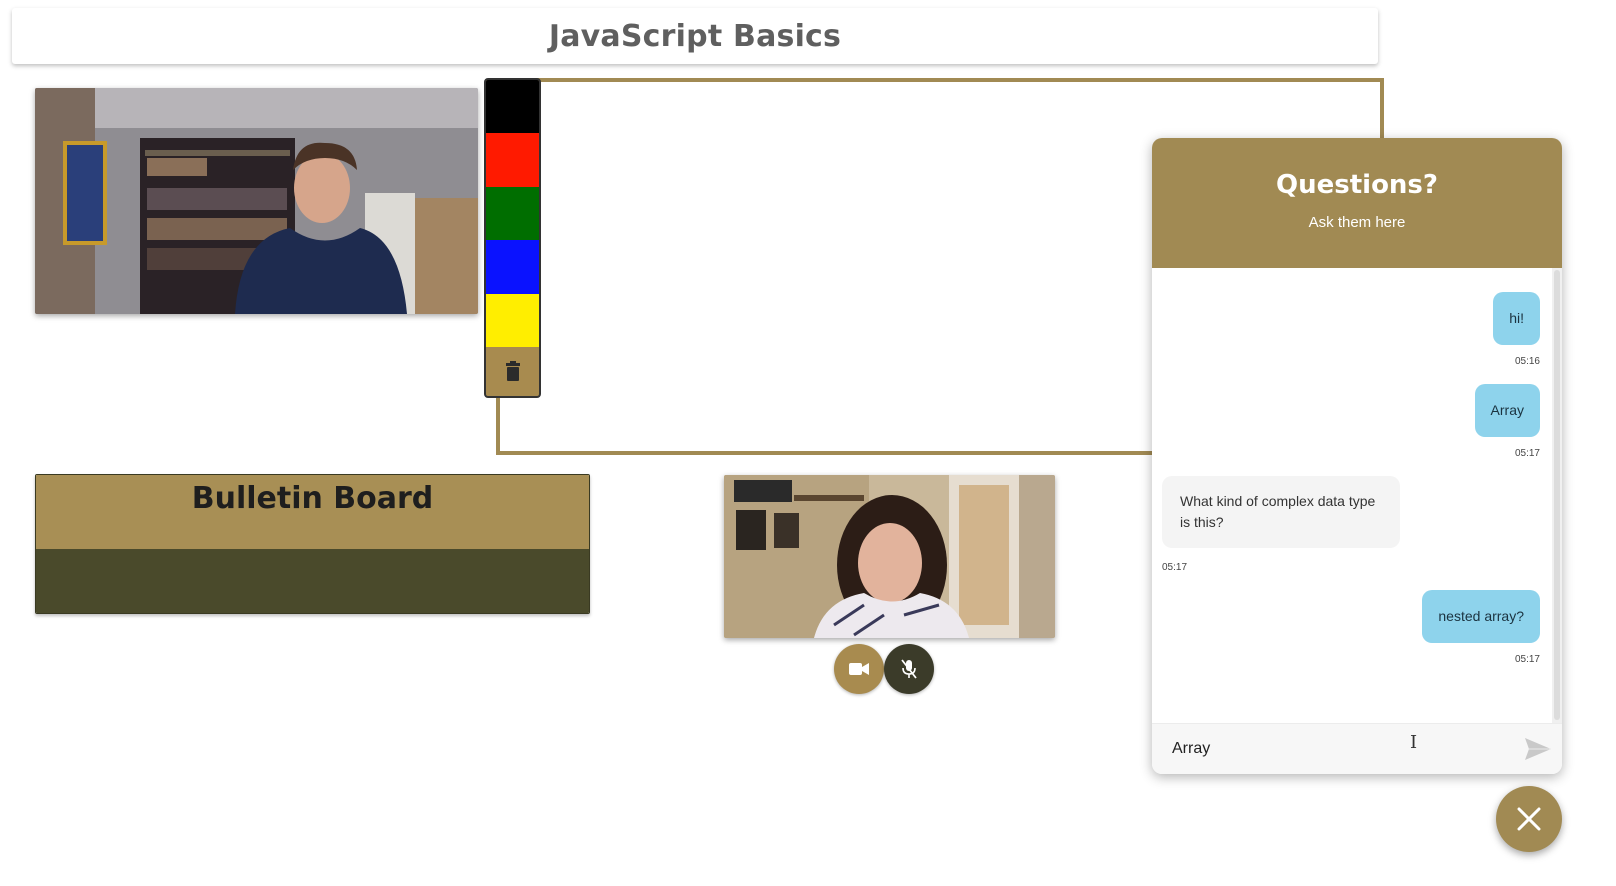  I want to click on message-bubble: Array, so click(1507, 410).